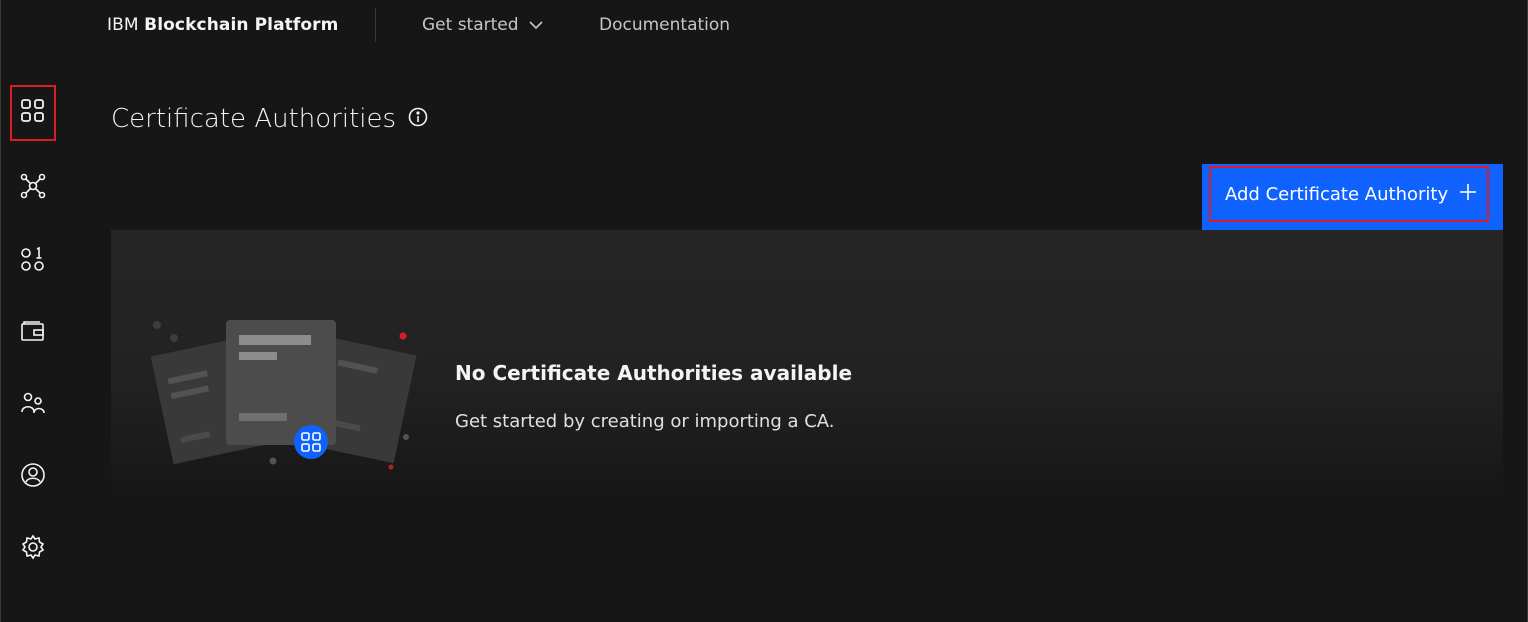 The image size is (1528, 622). I want to click on info-icon, so click(418, 119).